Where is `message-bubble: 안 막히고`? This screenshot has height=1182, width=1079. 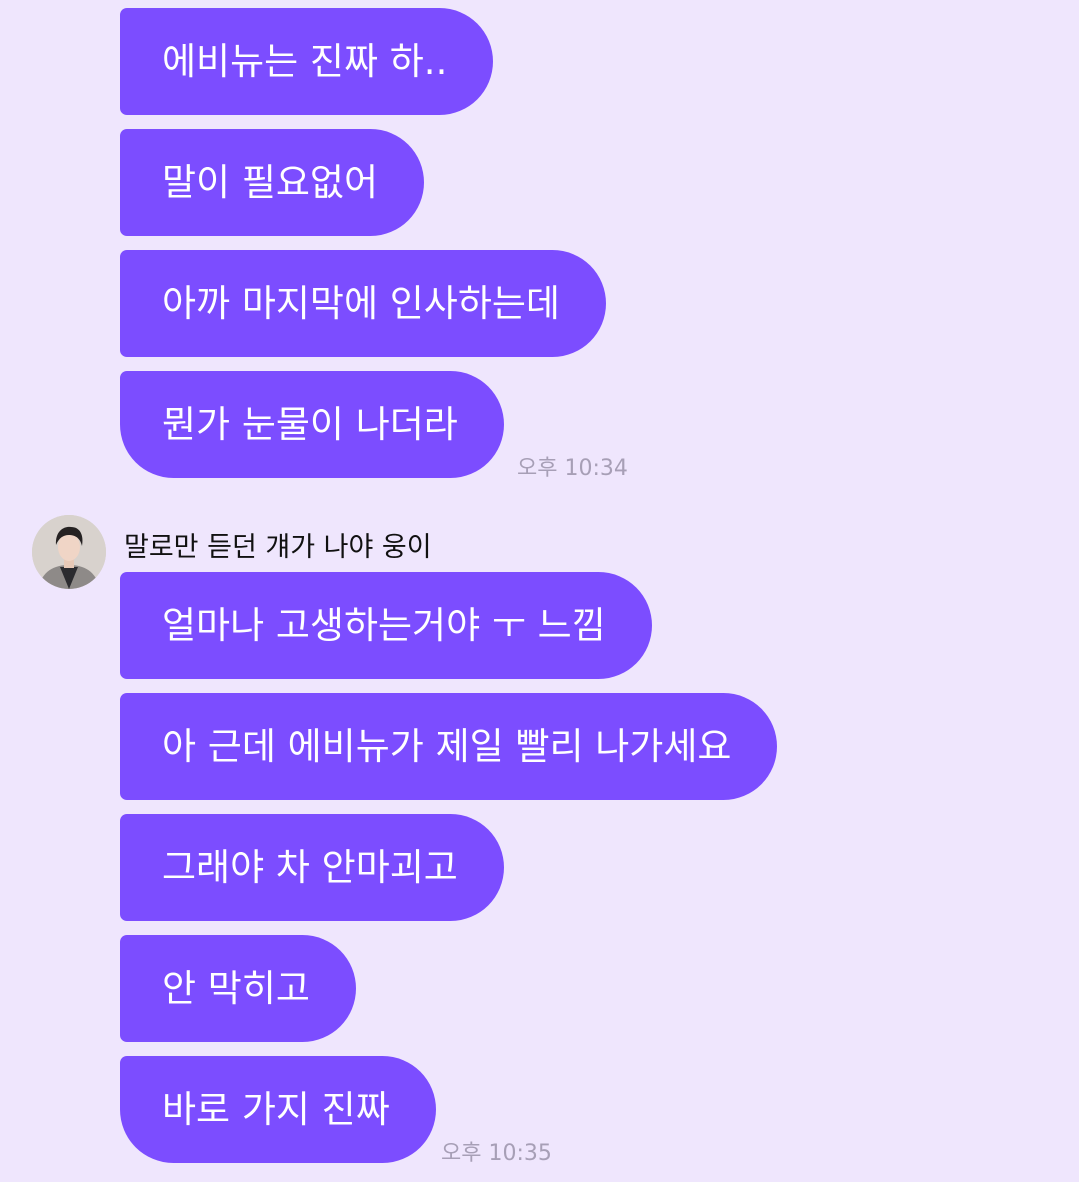 message-bubble: 안 막히고 is located at coordinates (238, 988).